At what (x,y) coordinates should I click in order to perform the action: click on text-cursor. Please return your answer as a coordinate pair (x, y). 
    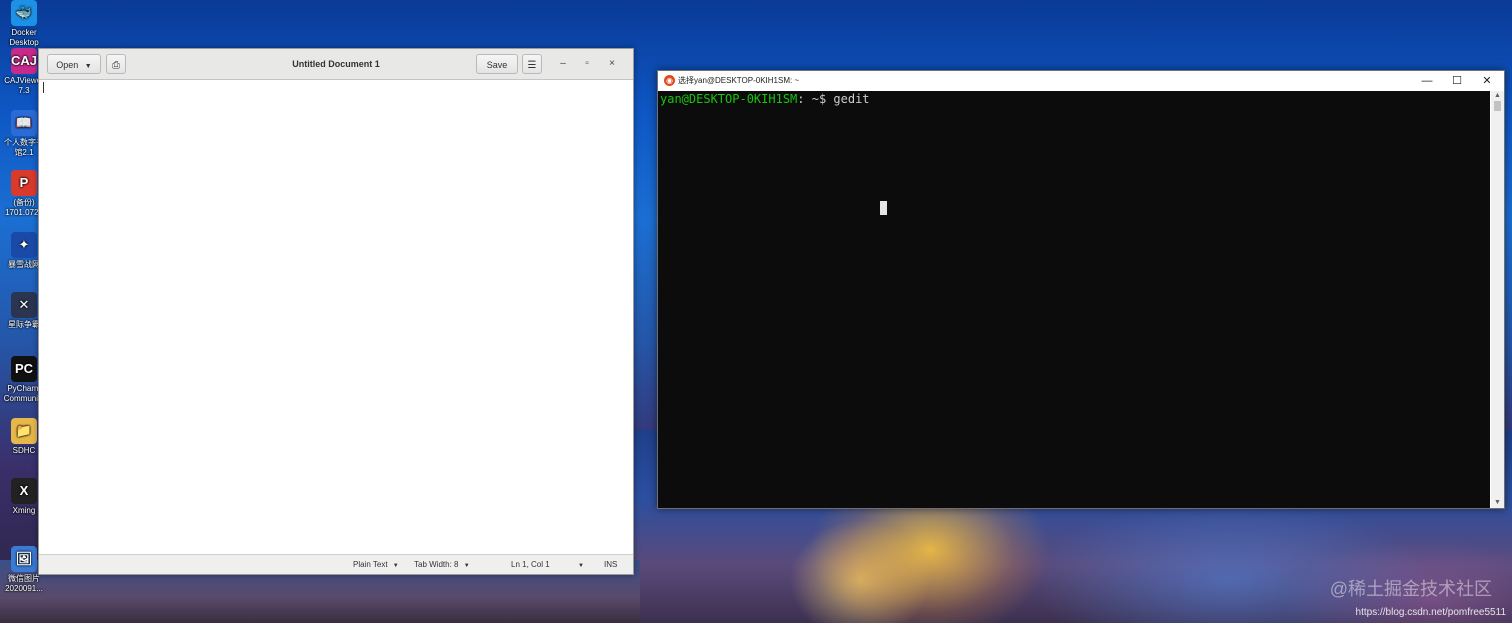
    Looking at the image, I should click on (43, 87).